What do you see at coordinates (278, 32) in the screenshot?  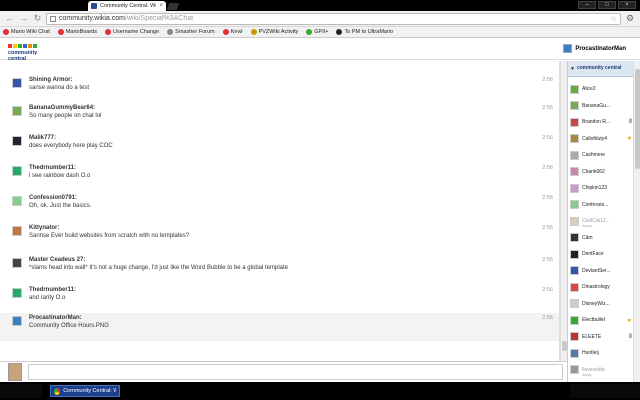 I see `bookmark-label: PVZWiki Activity` at bounding box center [278, 32].